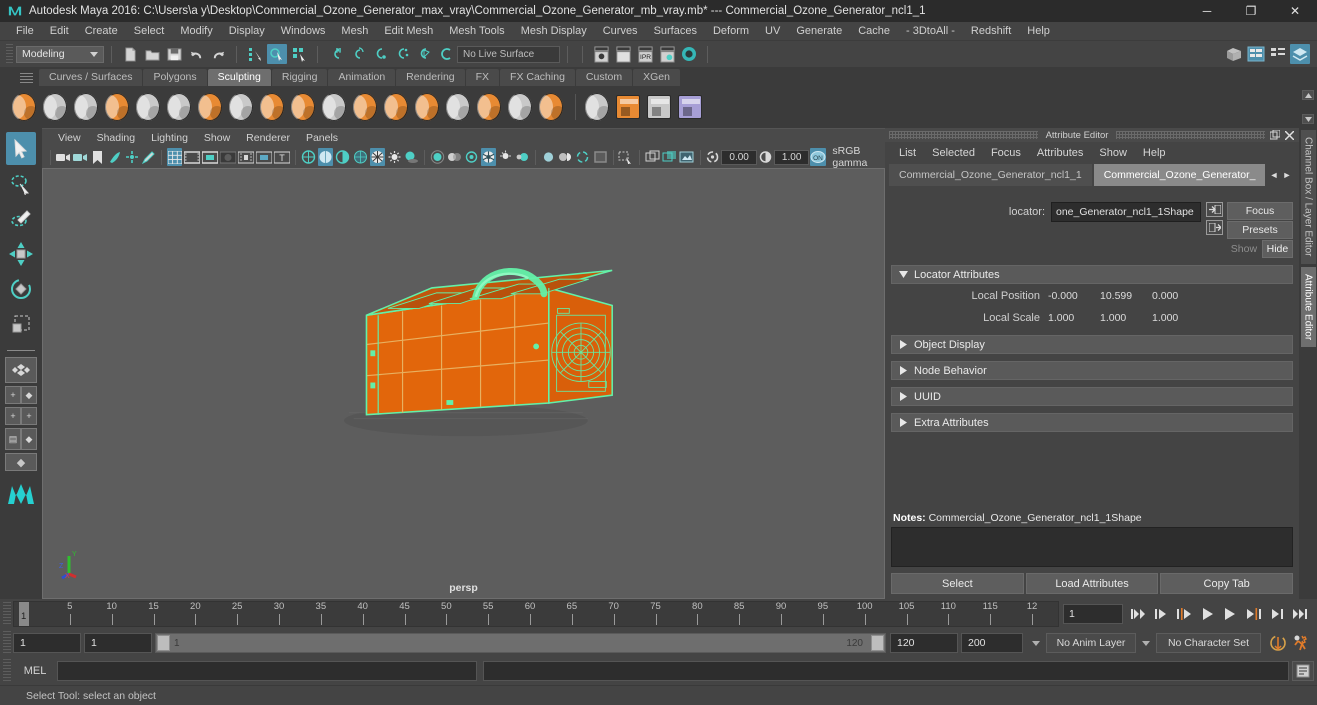  I want to click on hw-texture-icon, so click(652, 157).